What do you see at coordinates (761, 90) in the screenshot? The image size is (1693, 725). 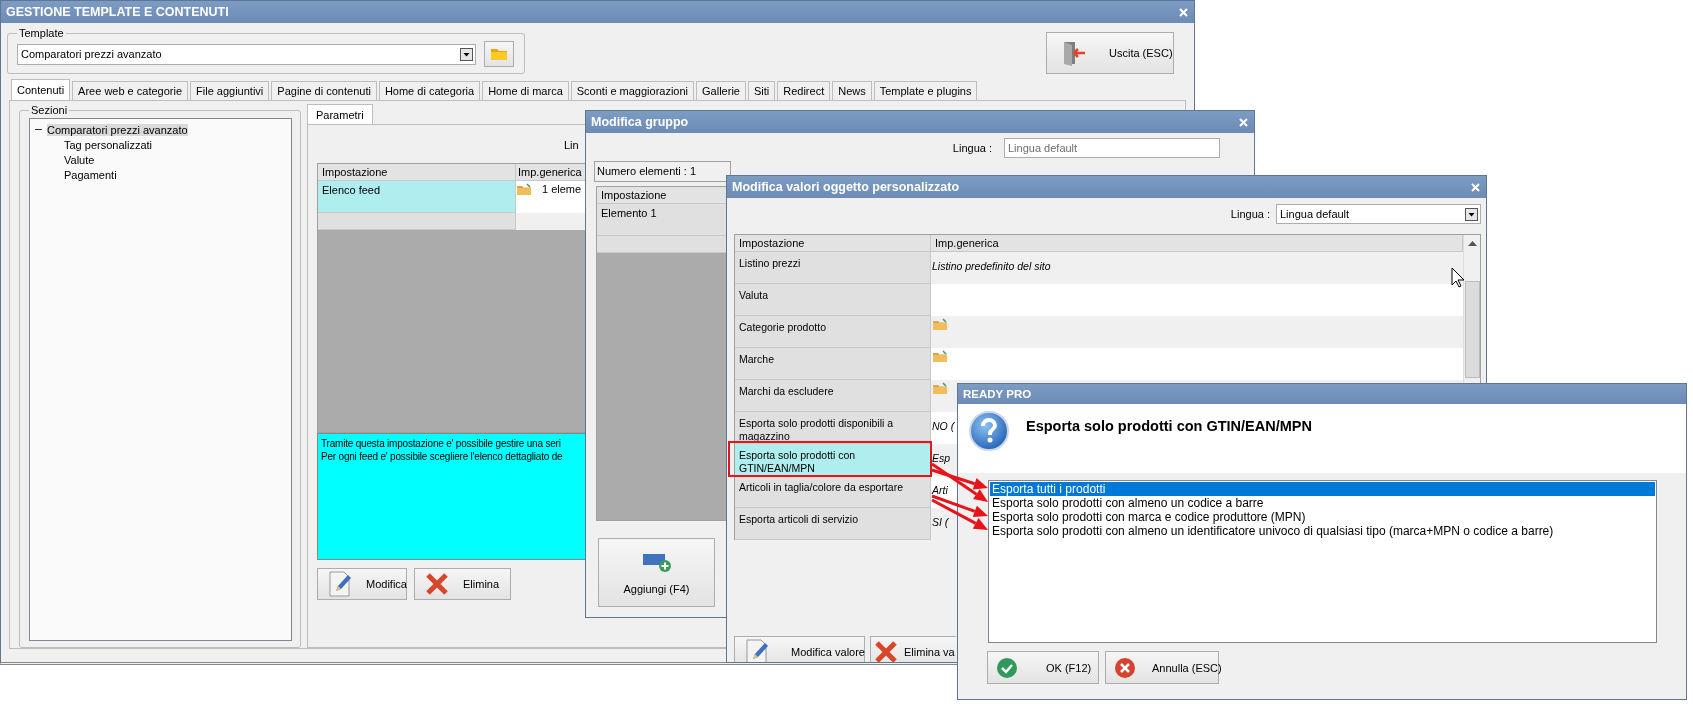 I see `tab: Siti` at bounding box center [761, 90].